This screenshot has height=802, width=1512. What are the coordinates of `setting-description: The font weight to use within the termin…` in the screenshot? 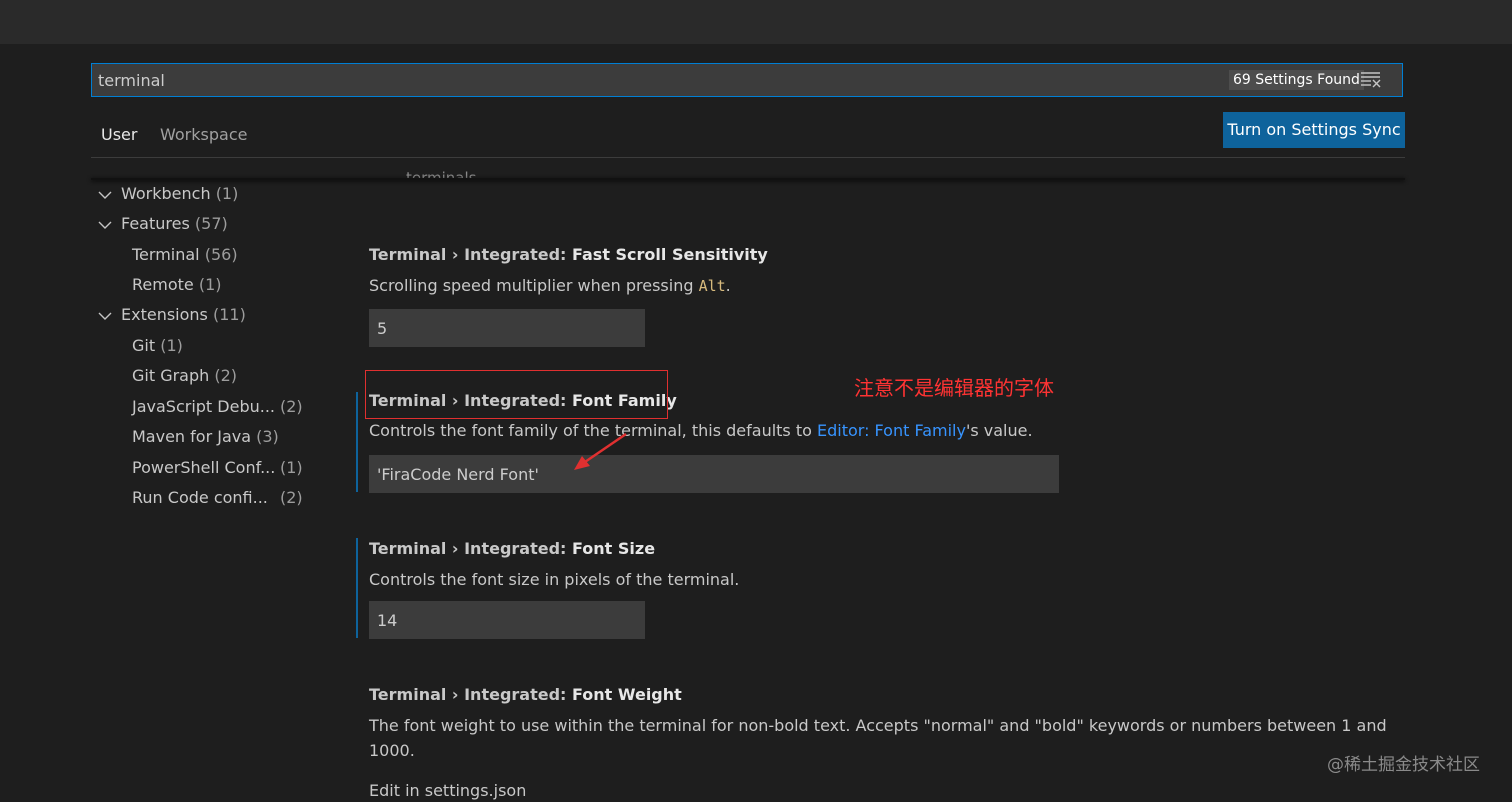 It's located at (878, 738).